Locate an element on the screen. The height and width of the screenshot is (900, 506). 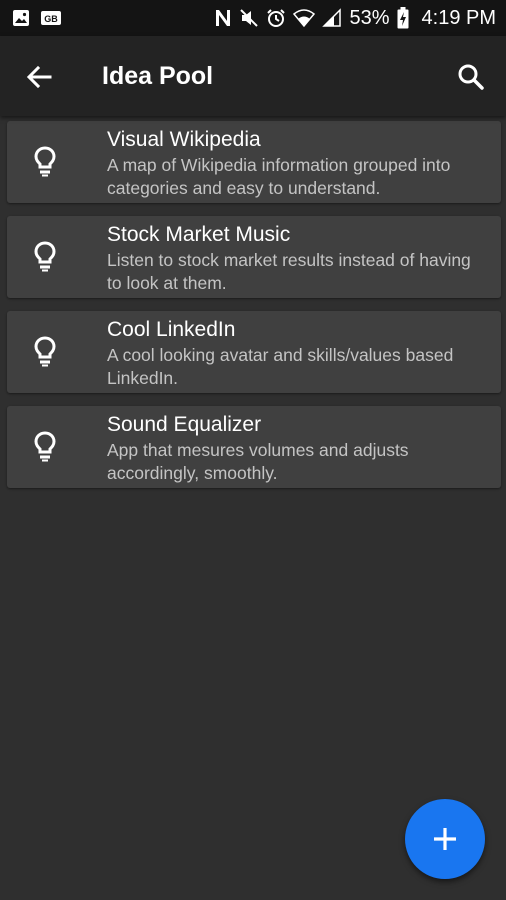
alarm-icon is located at coordinates (276, 18).